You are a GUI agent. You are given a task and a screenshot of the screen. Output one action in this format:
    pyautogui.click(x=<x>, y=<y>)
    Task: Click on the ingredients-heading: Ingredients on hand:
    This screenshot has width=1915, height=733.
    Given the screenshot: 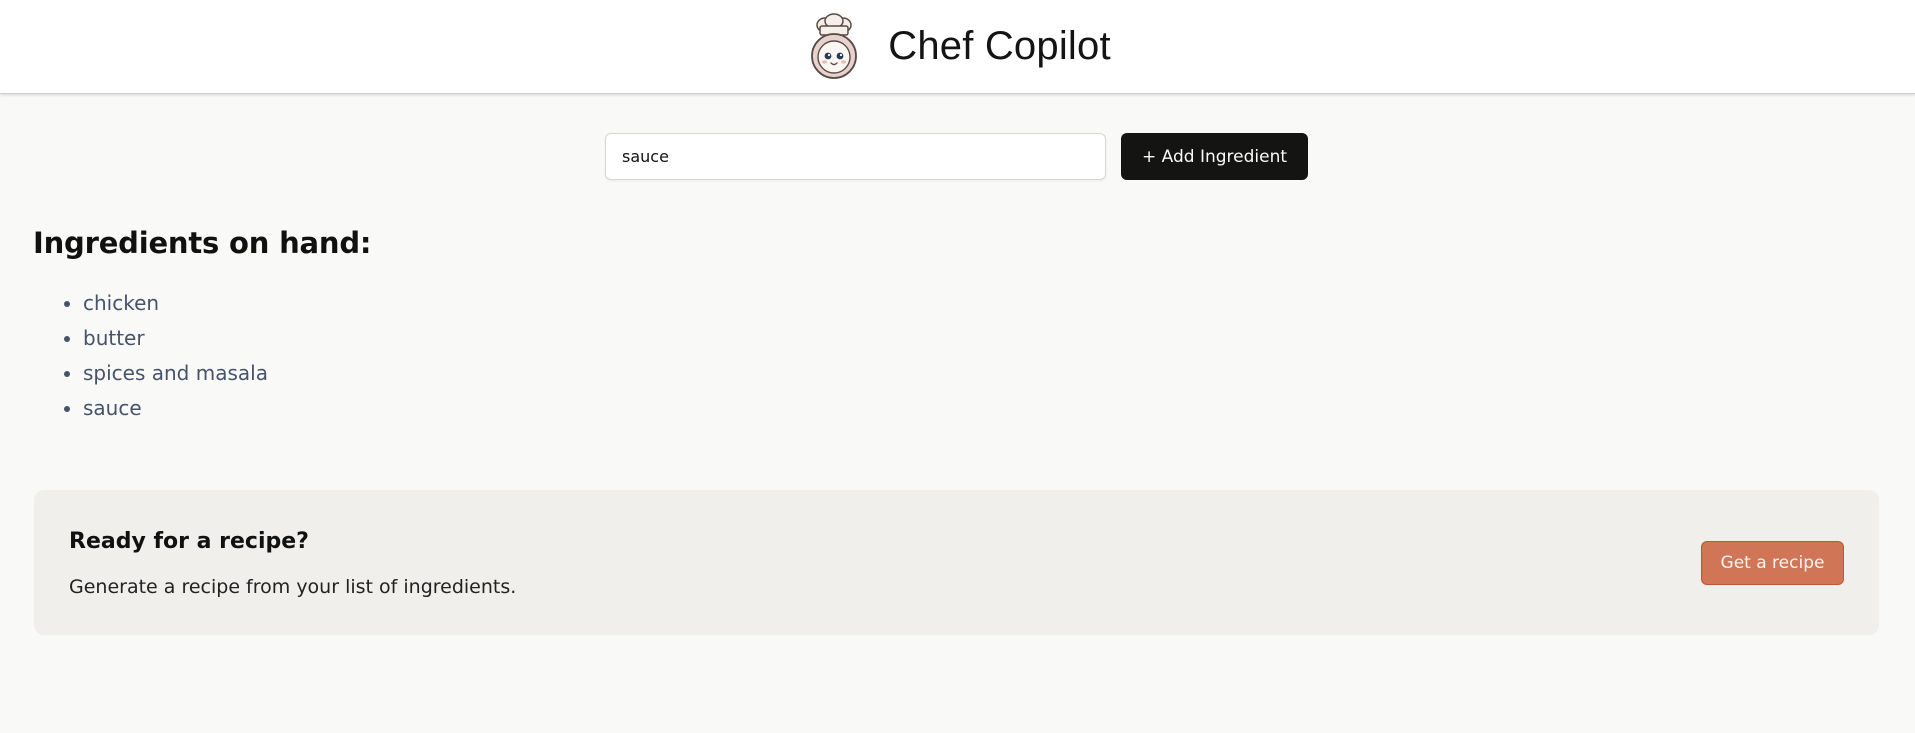 What is the action you would take?
    pyautogui.click(x=202, y=243)
    